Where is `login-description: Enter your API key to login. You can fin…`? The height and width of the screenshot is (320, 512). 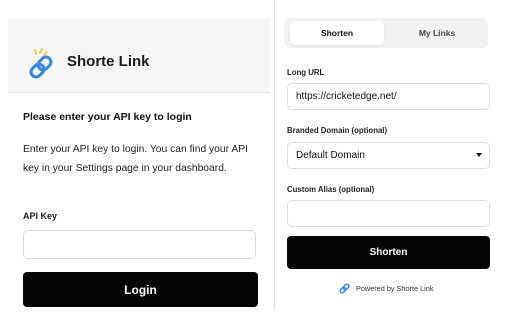 login-description: Enter your API key to login. You can fin… is located at coordinates (135, 159).